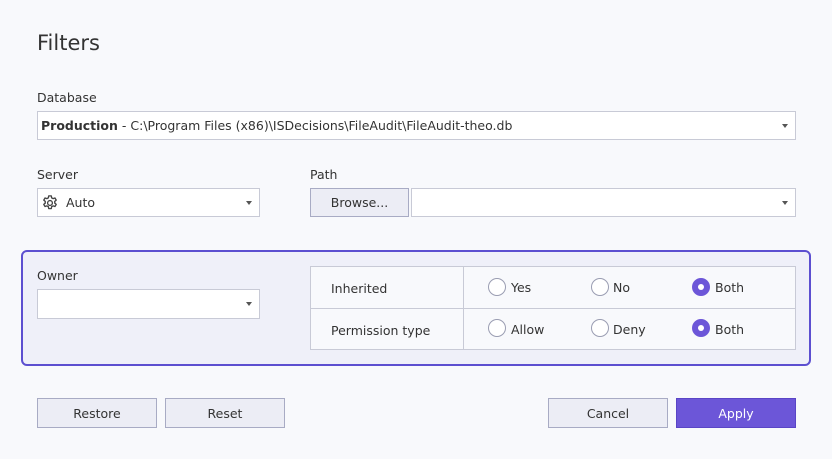 The width and height of the screenshot is (832, 459). I want to click on inherited-yes-radio, so click(497, 287).